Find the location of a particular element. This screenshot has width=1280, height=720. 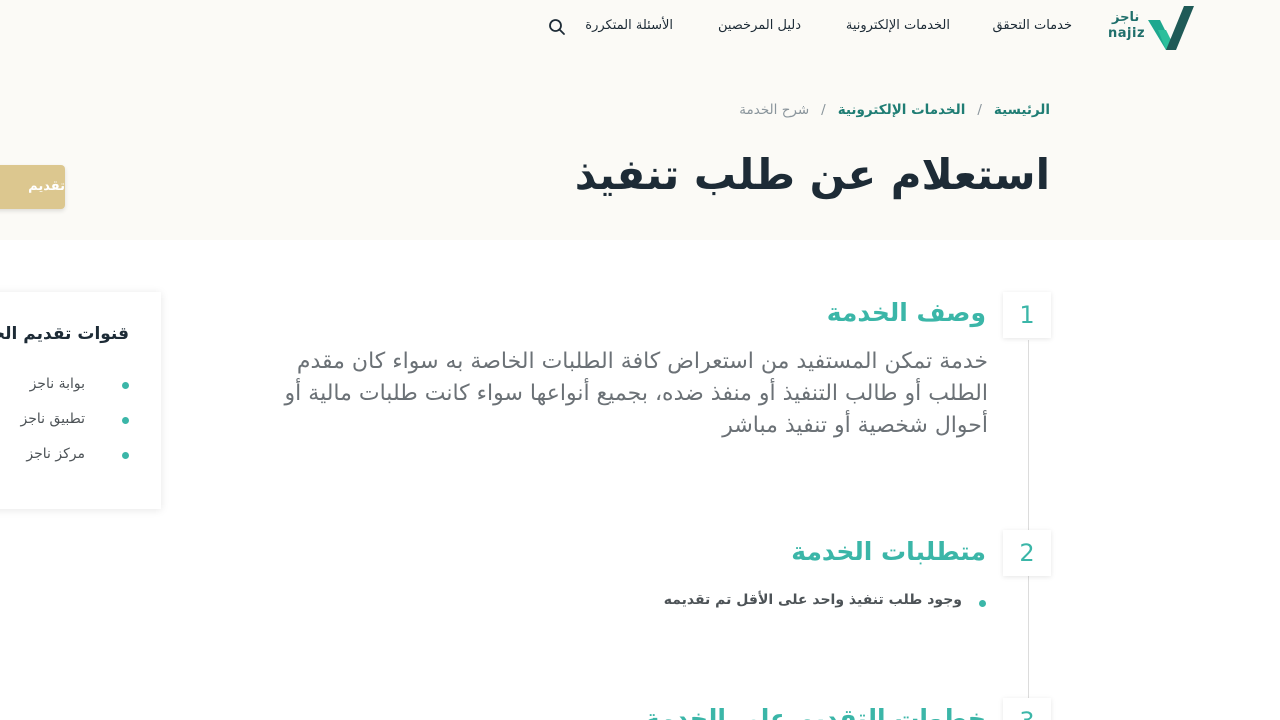

step-title-requirements: متطلبات الخدمة is located at coordinates (888, 551).